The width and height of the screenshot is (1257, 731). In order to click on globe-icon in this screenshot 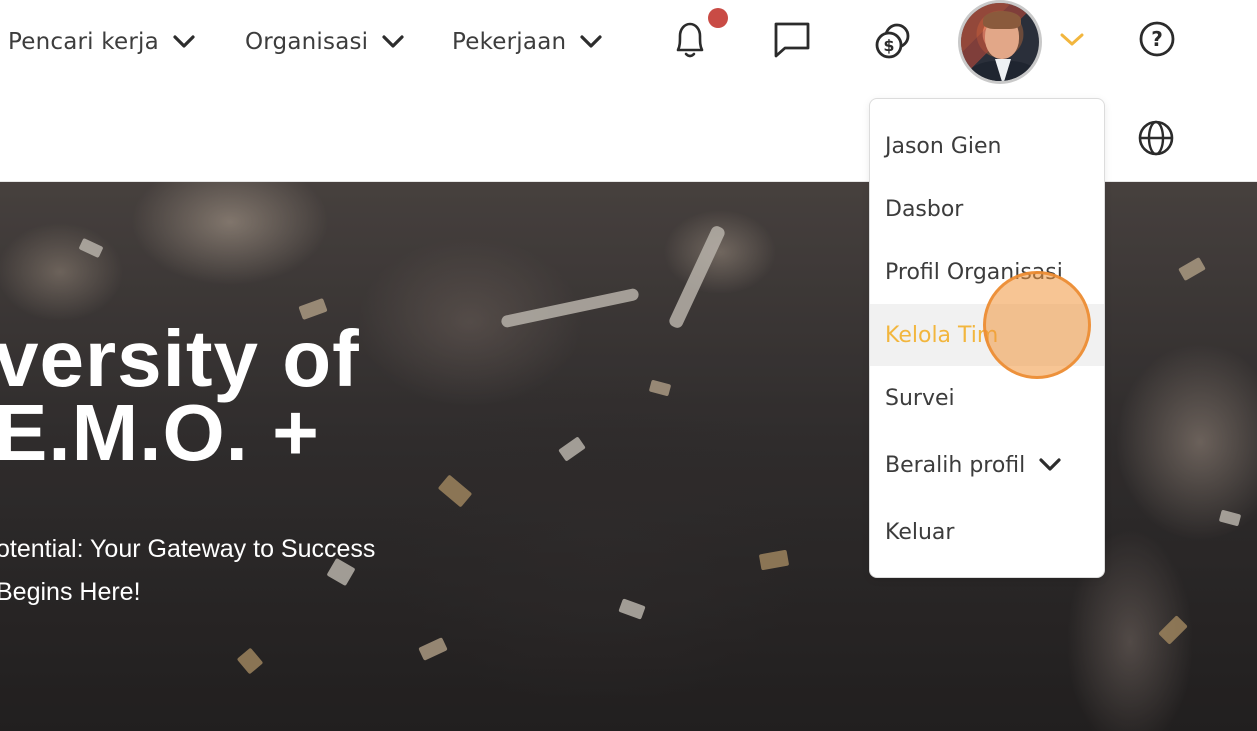, I will do `click(1156, 140)`.